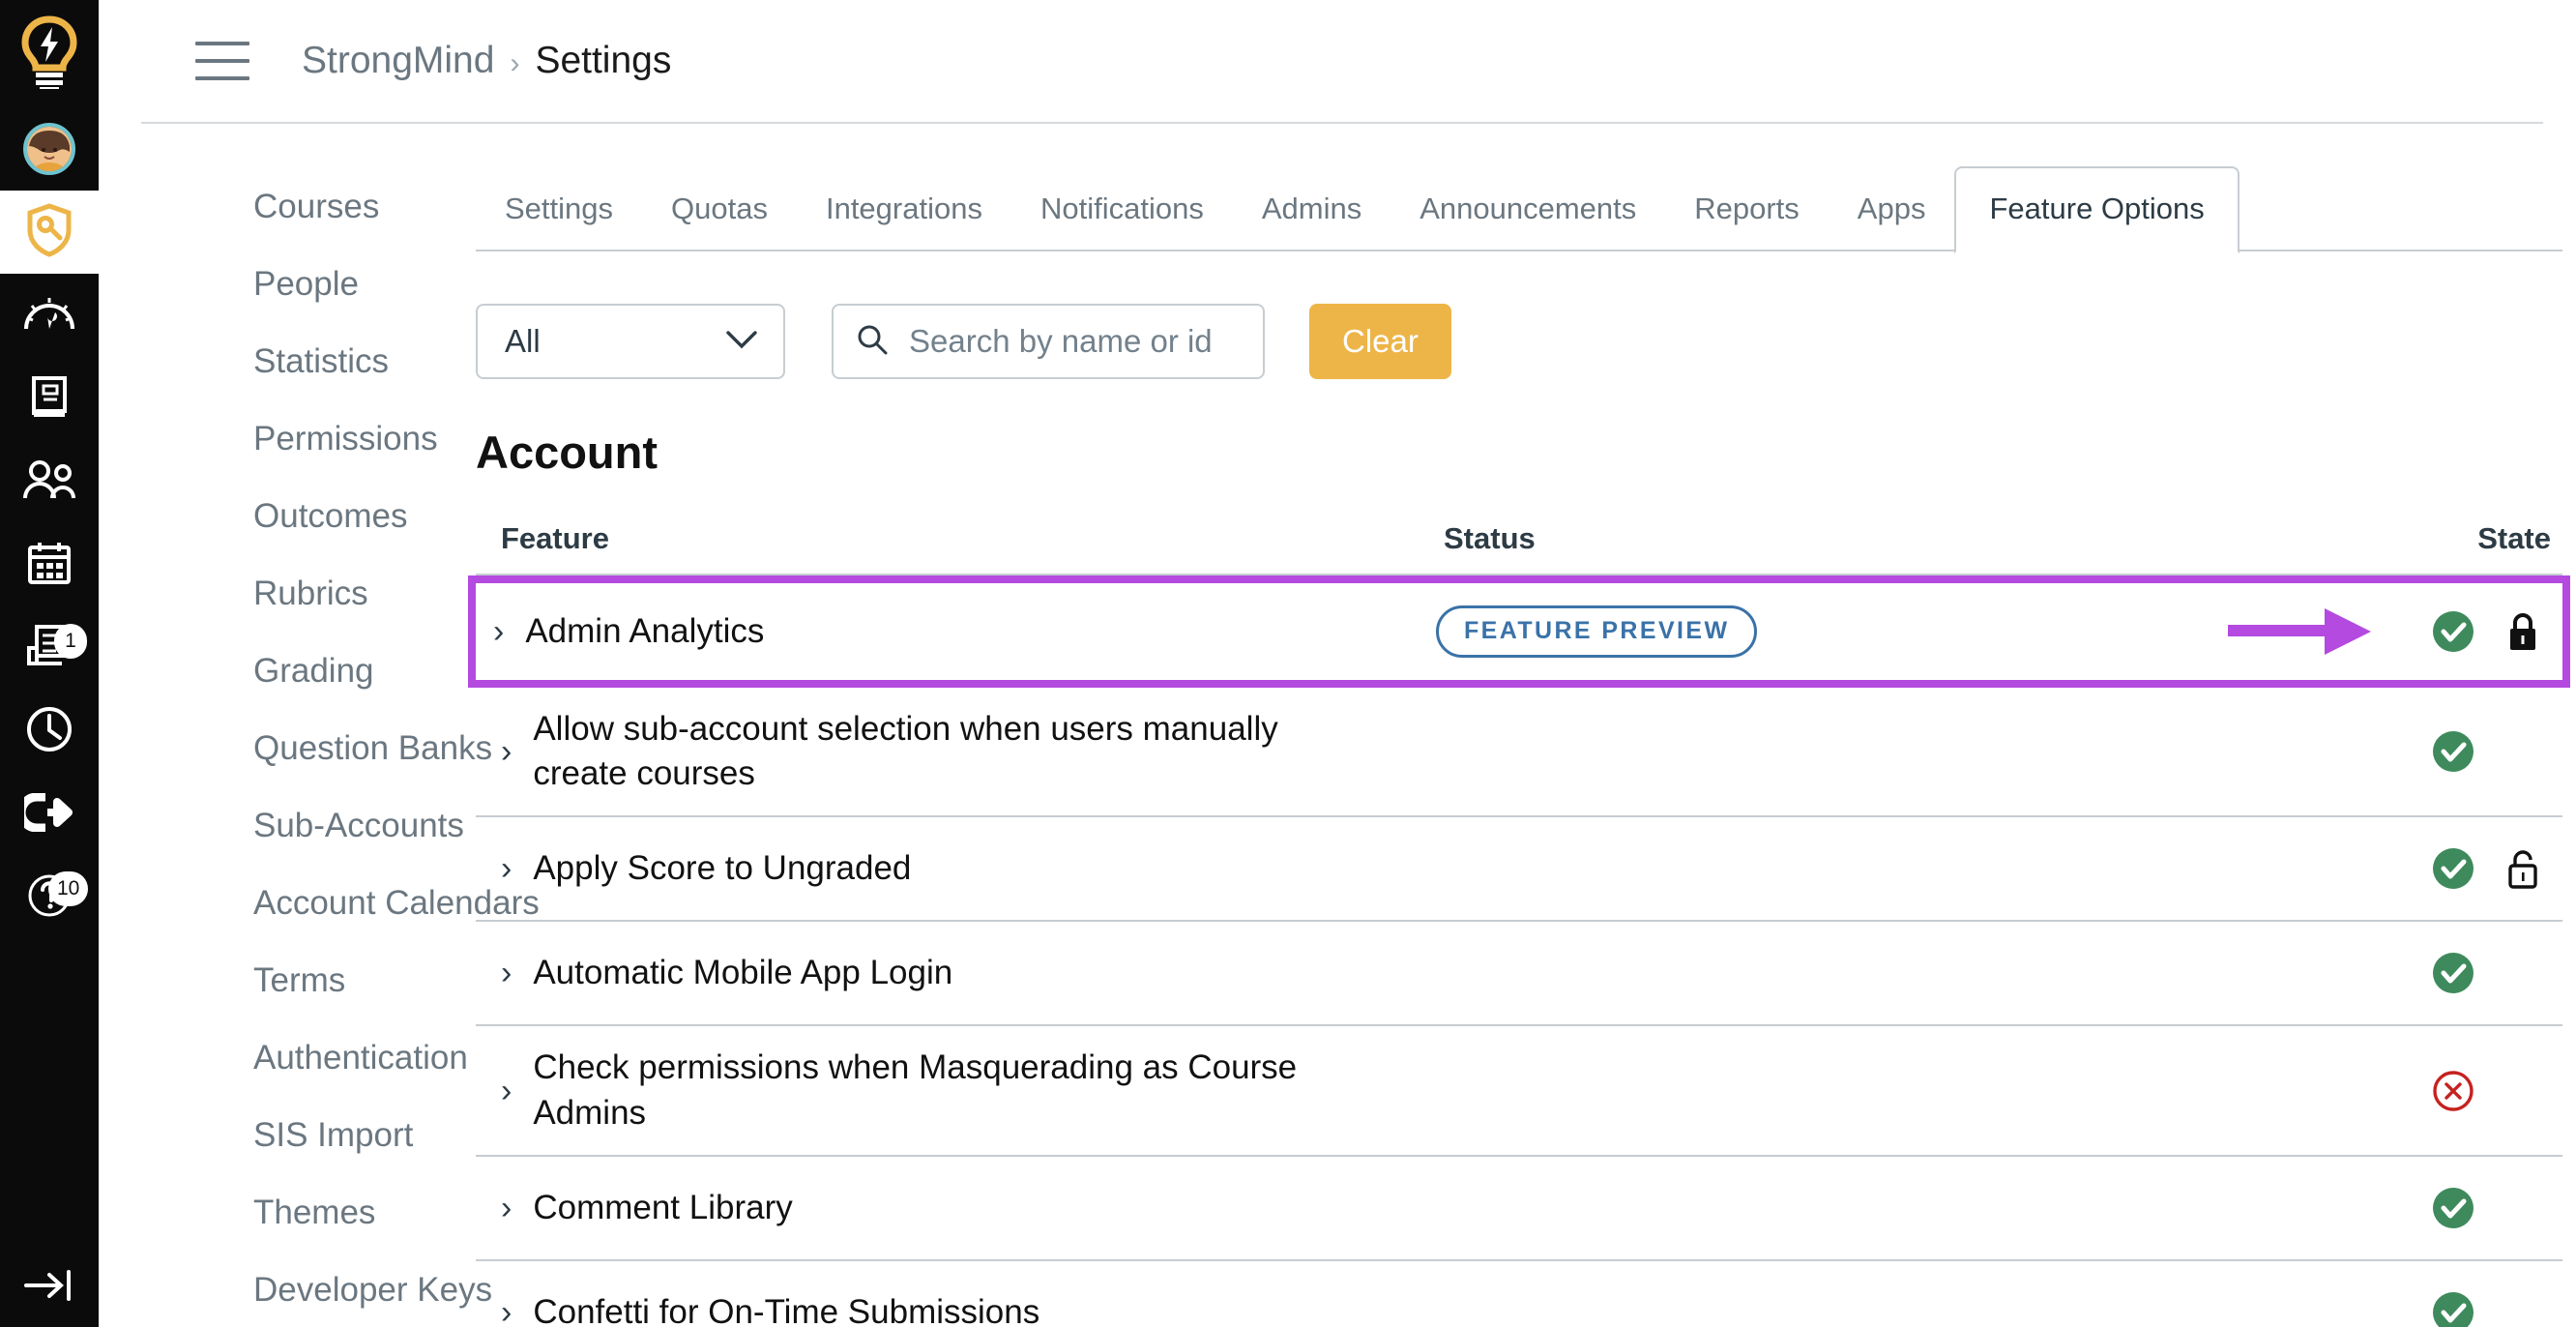 The image size is (2576, 1327). What do you see at coordinates (49, 897) in the screenshot?
I see `global-nav-item-help: 10` at bounding box center [49, 897].